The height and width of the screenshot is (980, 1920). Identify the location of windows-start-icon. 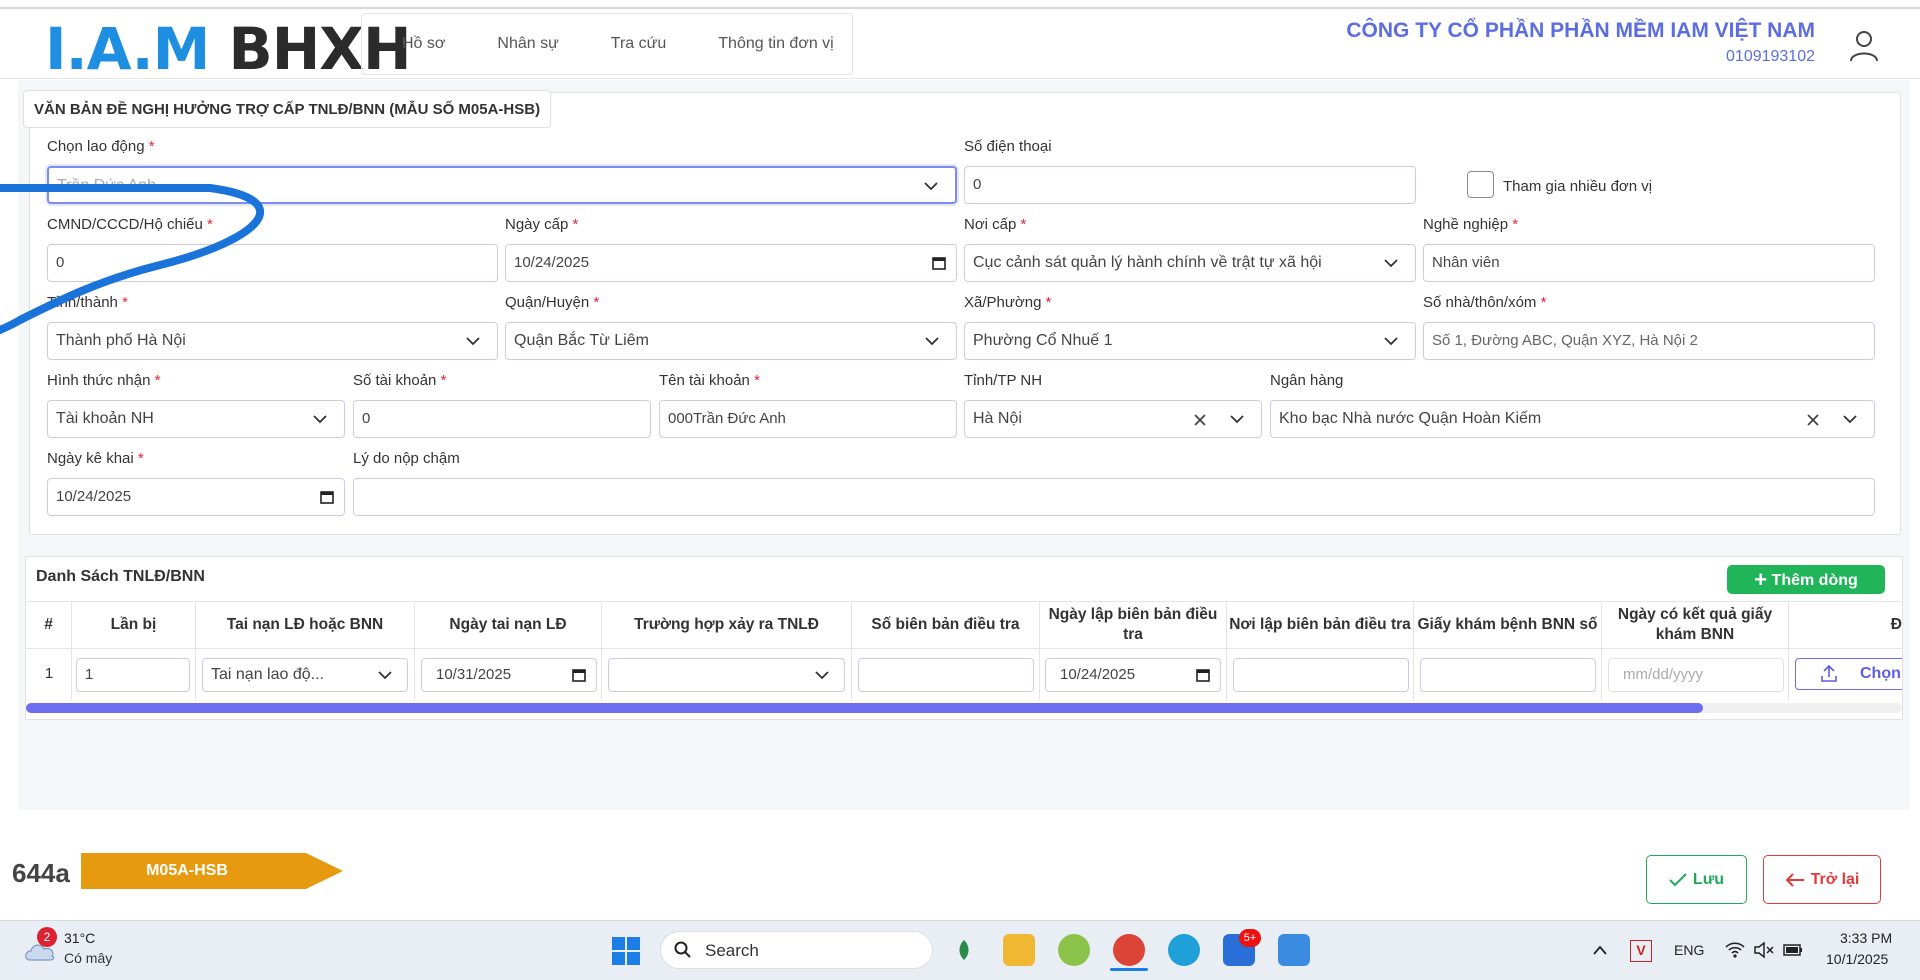
(626, 951).